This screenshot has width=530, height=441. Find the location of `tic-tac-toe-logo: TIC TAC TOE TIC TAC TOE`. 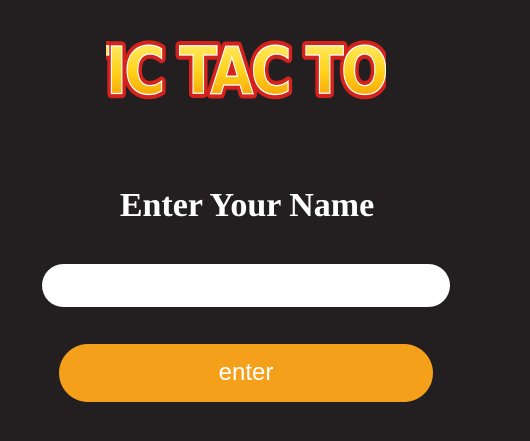

tic-tac-toe-logo: TIC TAC TOE TIC TAC TOE is located at coordinates (246, 67).